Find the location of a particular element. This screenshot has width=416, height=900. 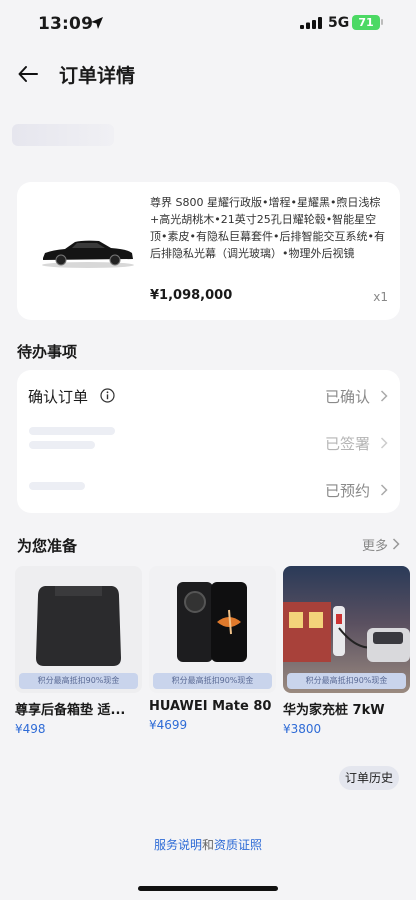

todo-status: 已确认 is located at coordinates (347, 397).